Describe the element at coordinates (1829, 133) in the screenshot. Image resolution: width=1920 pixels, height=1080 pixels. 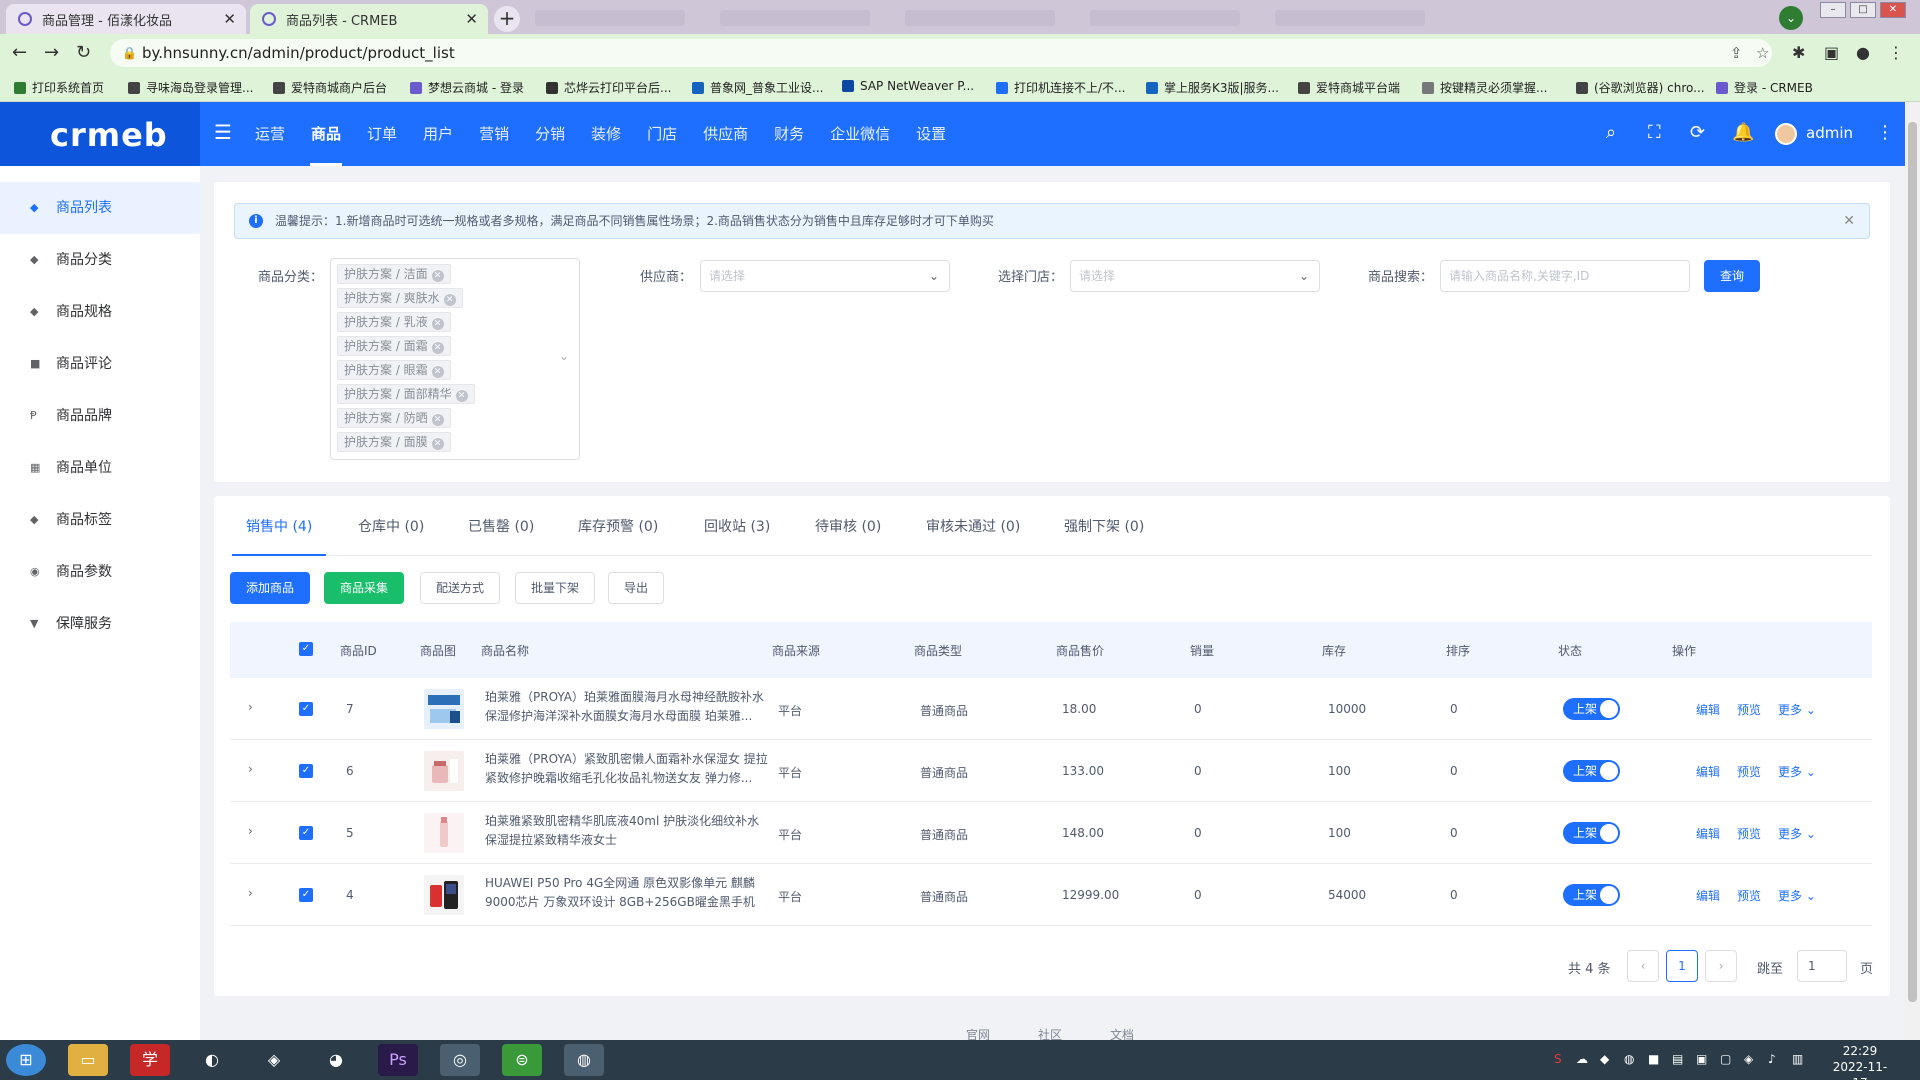
I see `user-name: admin` at that location.